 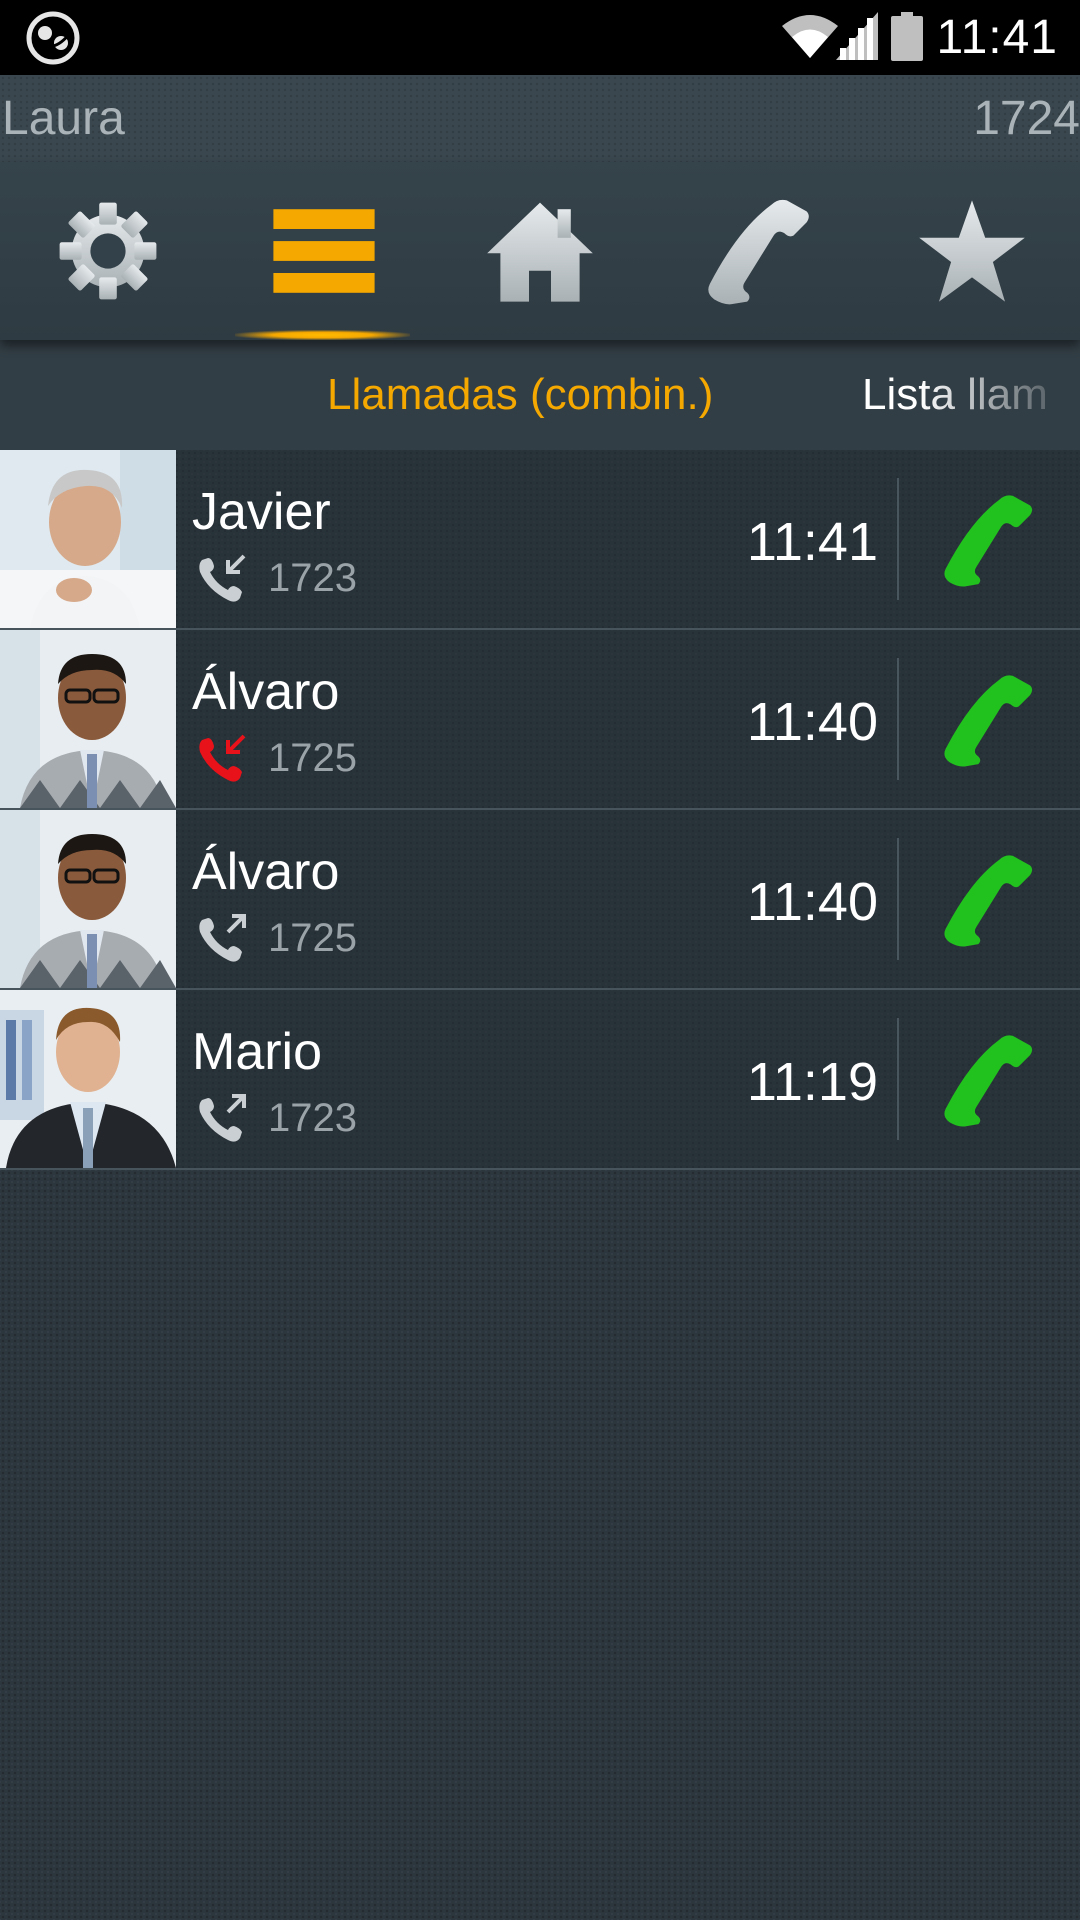 I want to click on star-icon, so click(x=972, y=251).